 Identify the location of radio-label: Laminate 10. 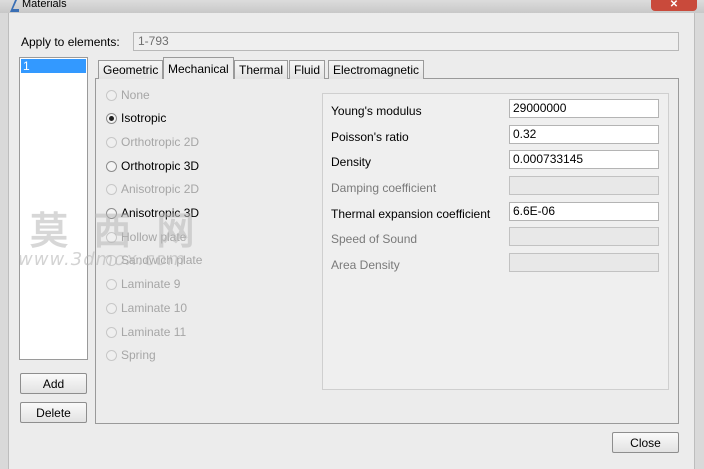
(154, 308).